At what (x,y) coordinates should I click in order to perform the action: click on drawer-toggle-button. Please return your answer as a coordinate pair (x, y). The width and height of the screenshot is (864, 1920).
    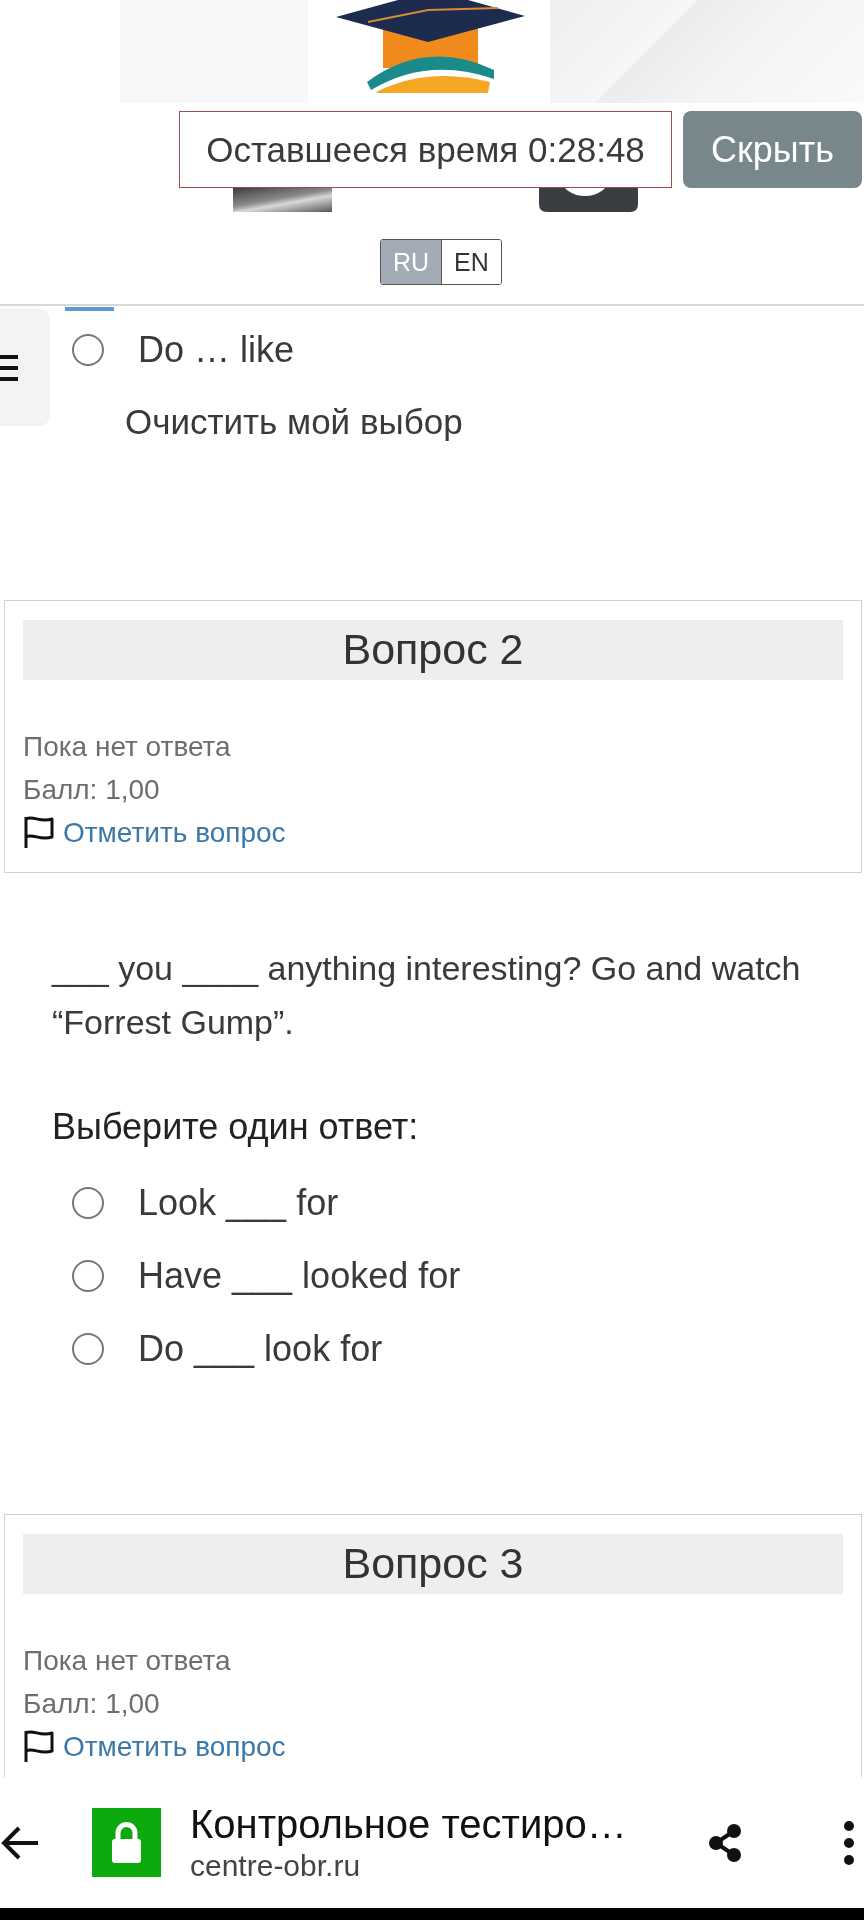
    Looking at the image, I should click on (25, 367).